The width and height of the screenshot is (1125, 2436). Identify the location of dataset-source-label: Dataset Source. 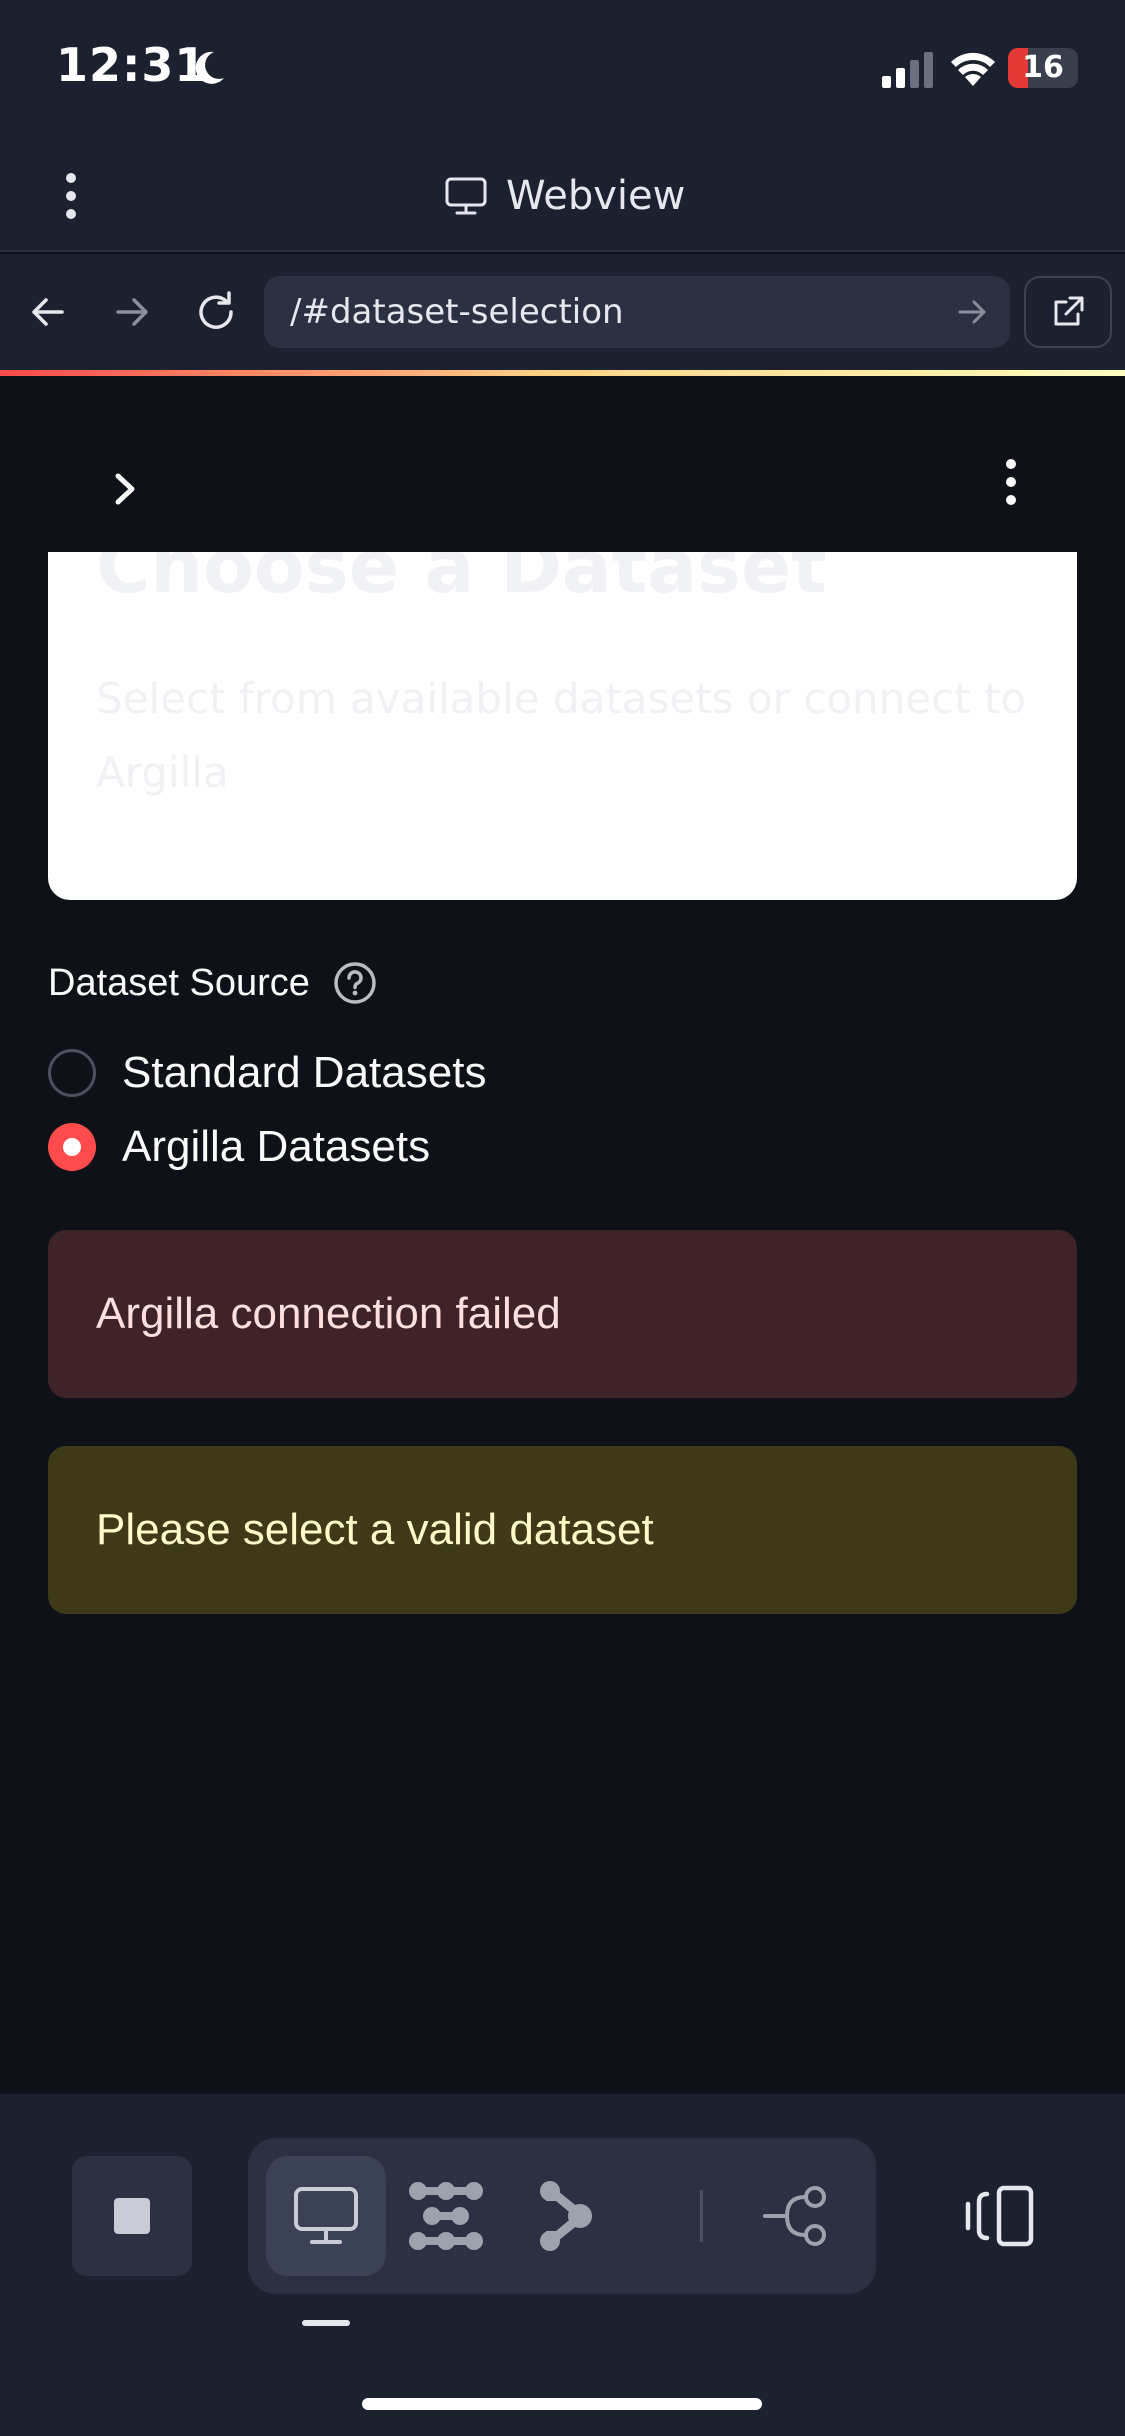
(179, 982).